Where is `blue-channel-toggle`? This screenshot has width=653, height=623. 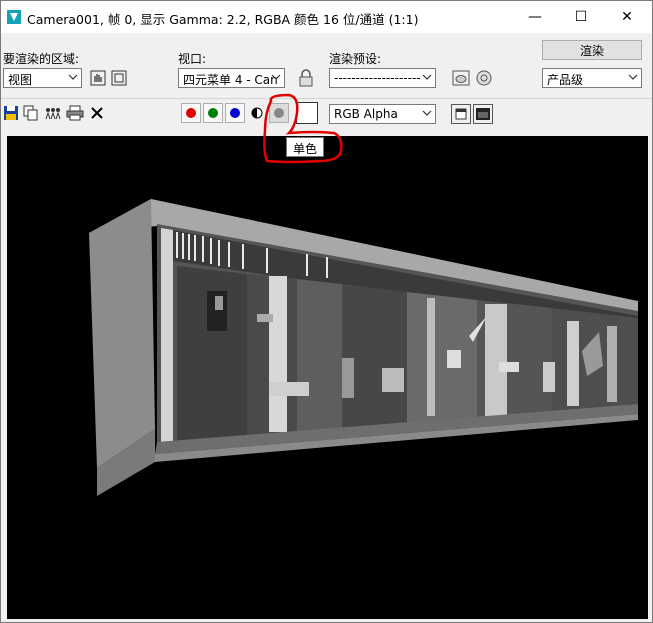 blue-channel-toggle is located at coordinates (235, 113).